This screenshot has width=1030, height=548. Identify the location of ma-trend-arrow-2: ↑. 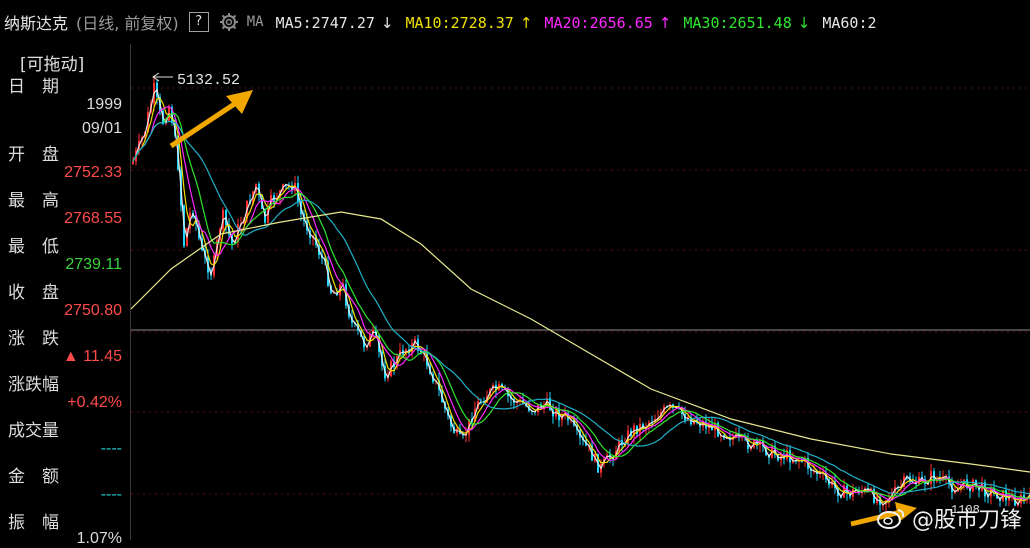
(665, 22).